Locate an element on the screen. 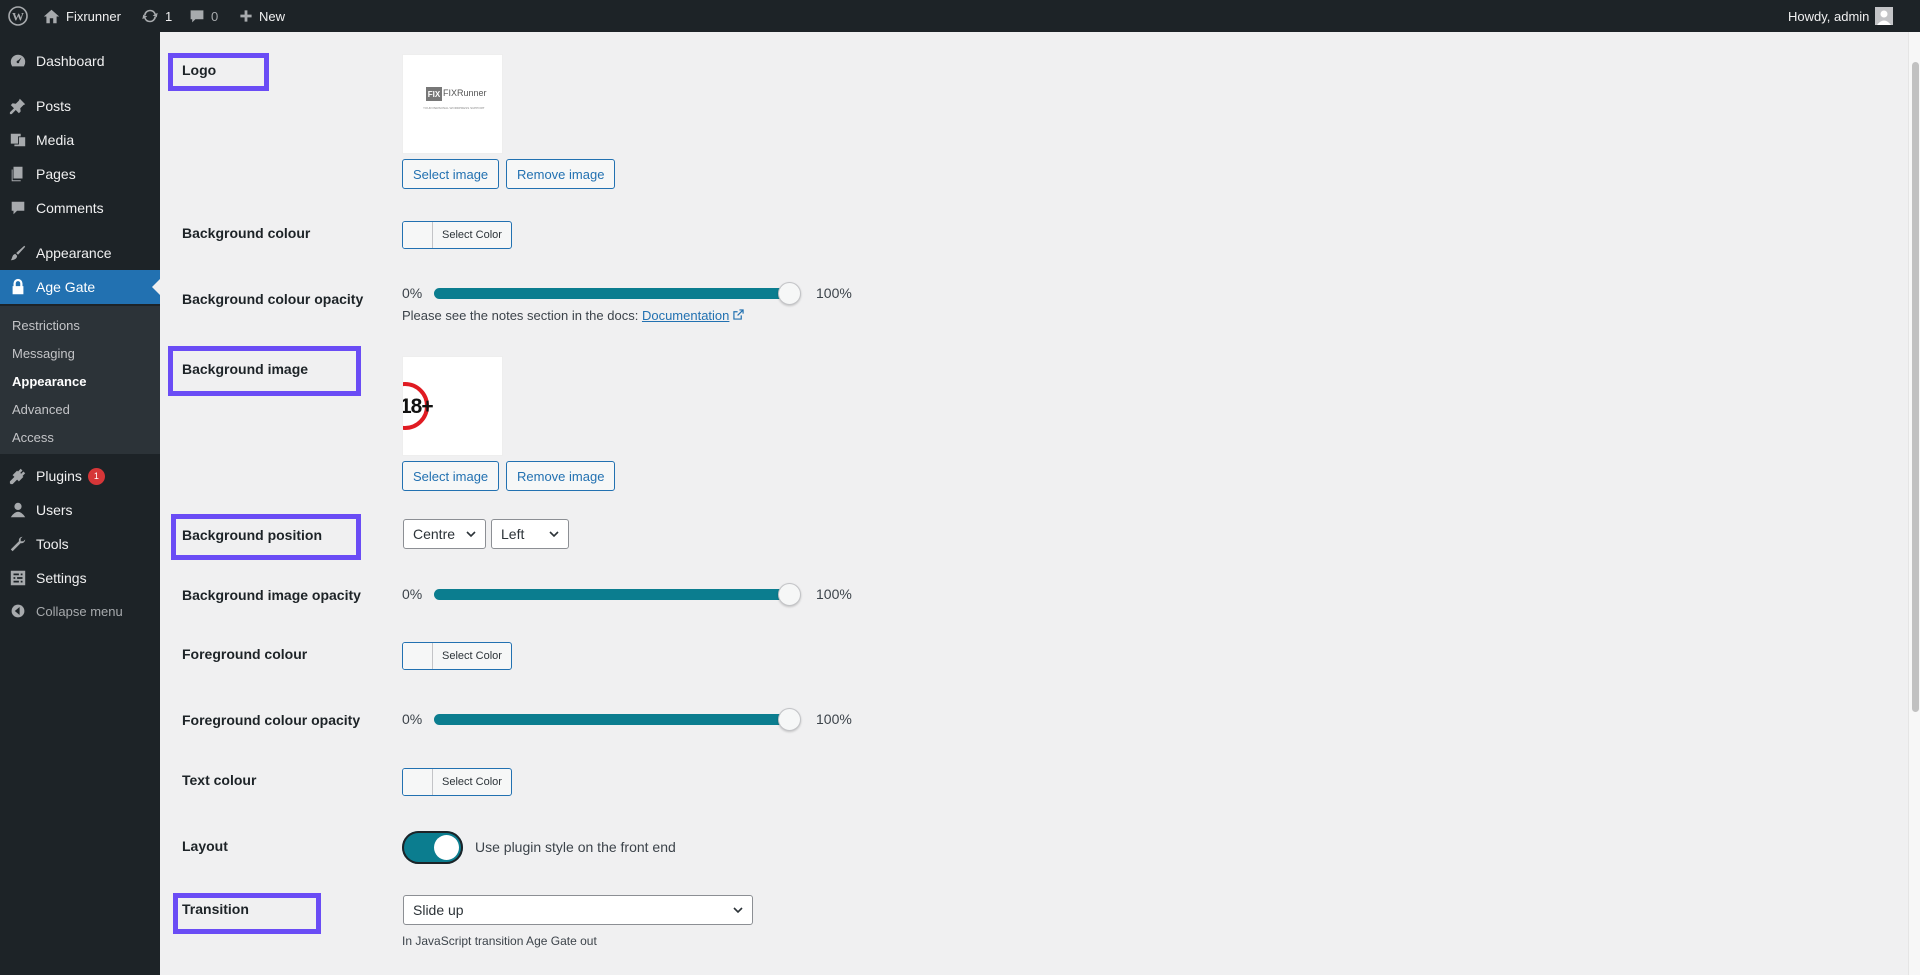 The width and height of the screenshot is (1920, 975). background-colour-label: Background colour is located at coordinates (246, 233).